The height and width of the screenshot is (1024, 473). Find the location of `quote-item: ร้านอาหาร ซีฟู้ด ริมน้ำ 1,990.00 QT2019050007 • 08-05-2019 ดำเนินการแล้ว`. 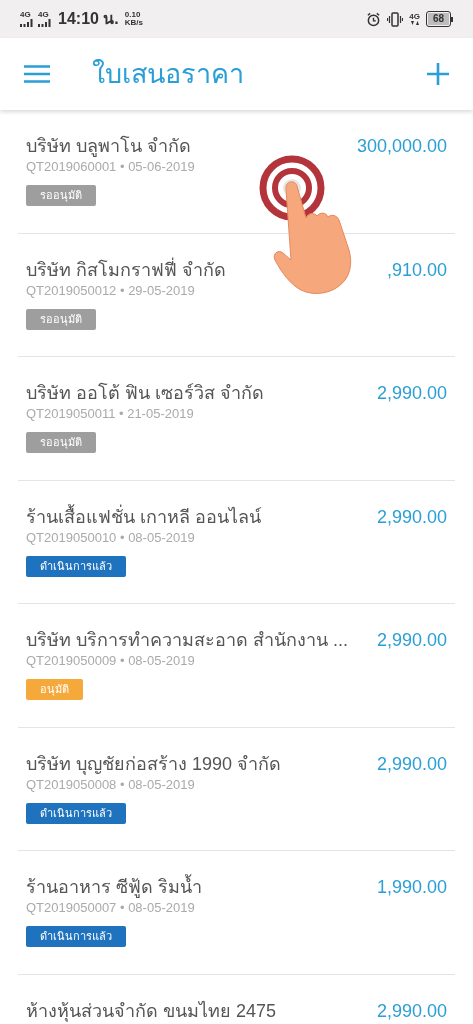

quote-item: ร้านอาหาร ซีฟู้ด ริมน้ำ 1,990.00 QT2019050007 • 08-05-2019 ดำเนินการแล้ว is located at coordinates (236, 913).